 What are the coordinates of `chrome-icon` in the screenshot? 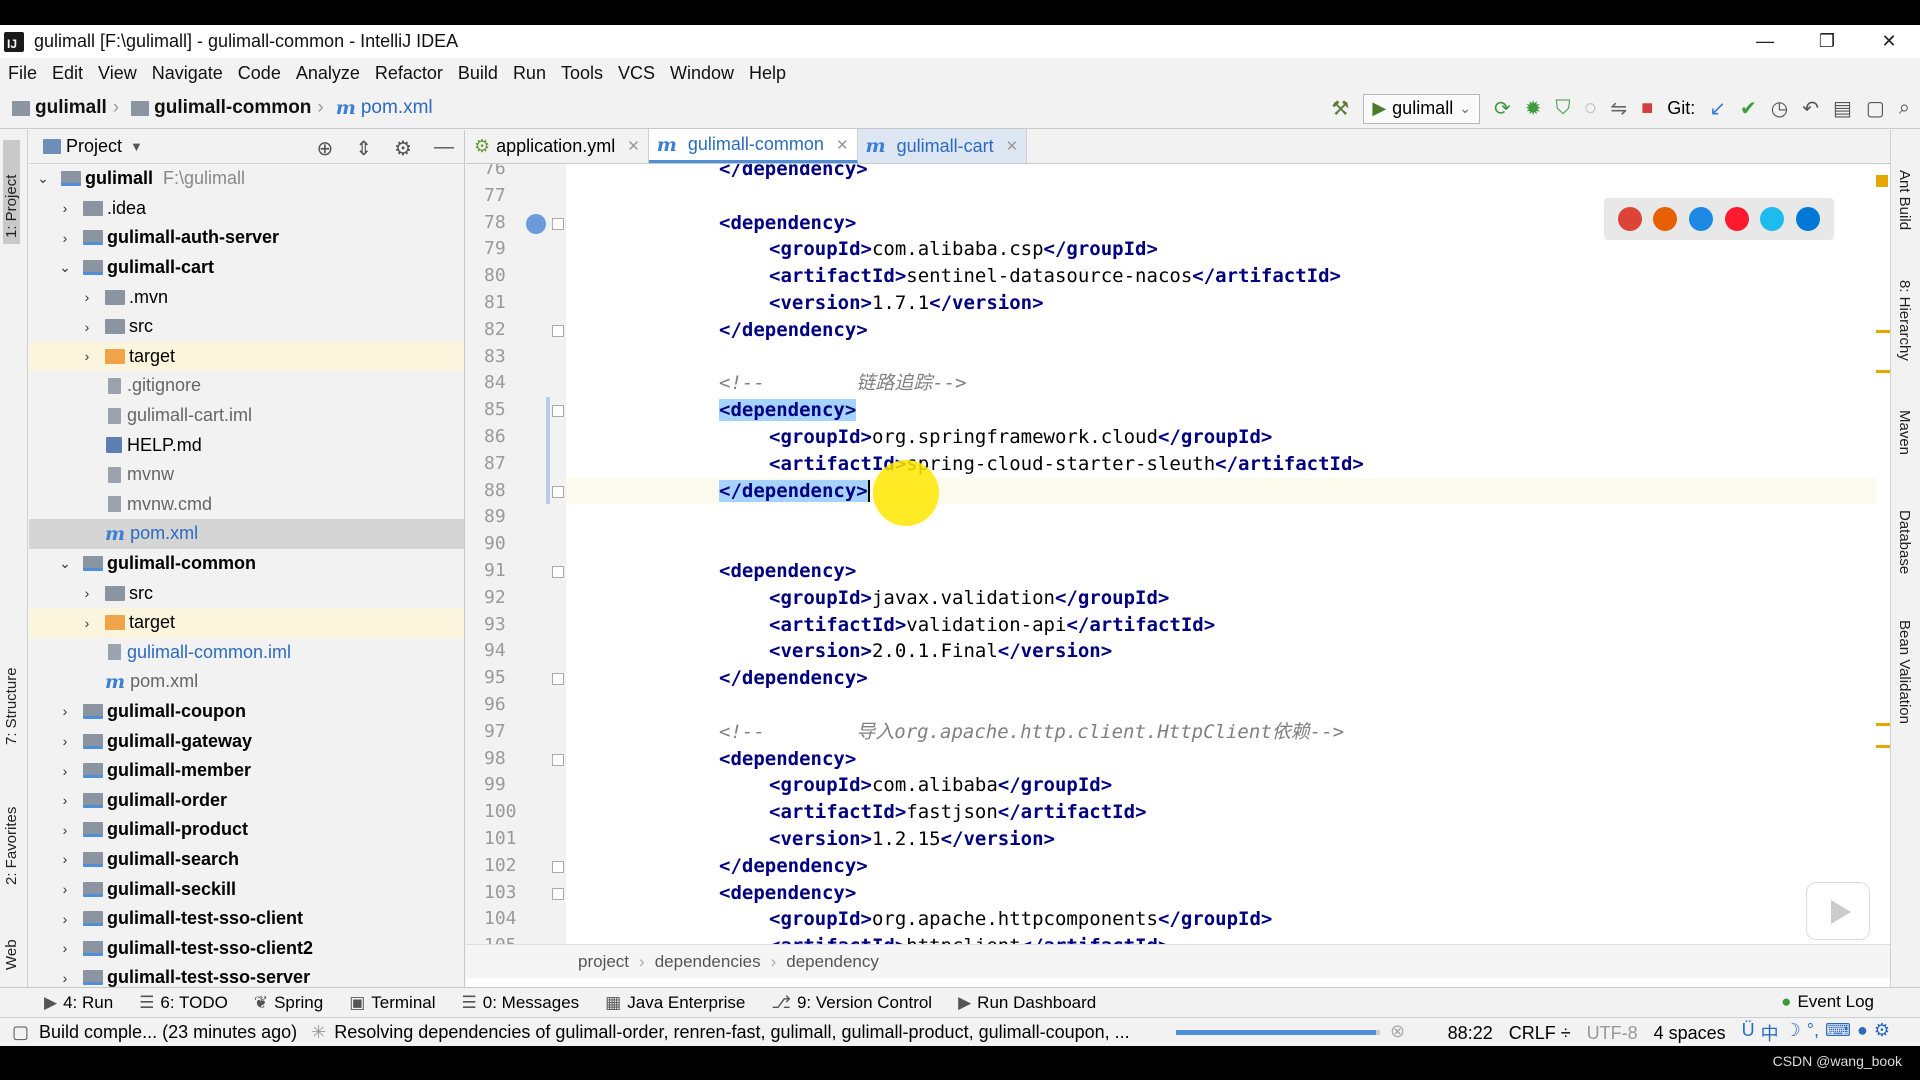 It's located at (1629, 219).